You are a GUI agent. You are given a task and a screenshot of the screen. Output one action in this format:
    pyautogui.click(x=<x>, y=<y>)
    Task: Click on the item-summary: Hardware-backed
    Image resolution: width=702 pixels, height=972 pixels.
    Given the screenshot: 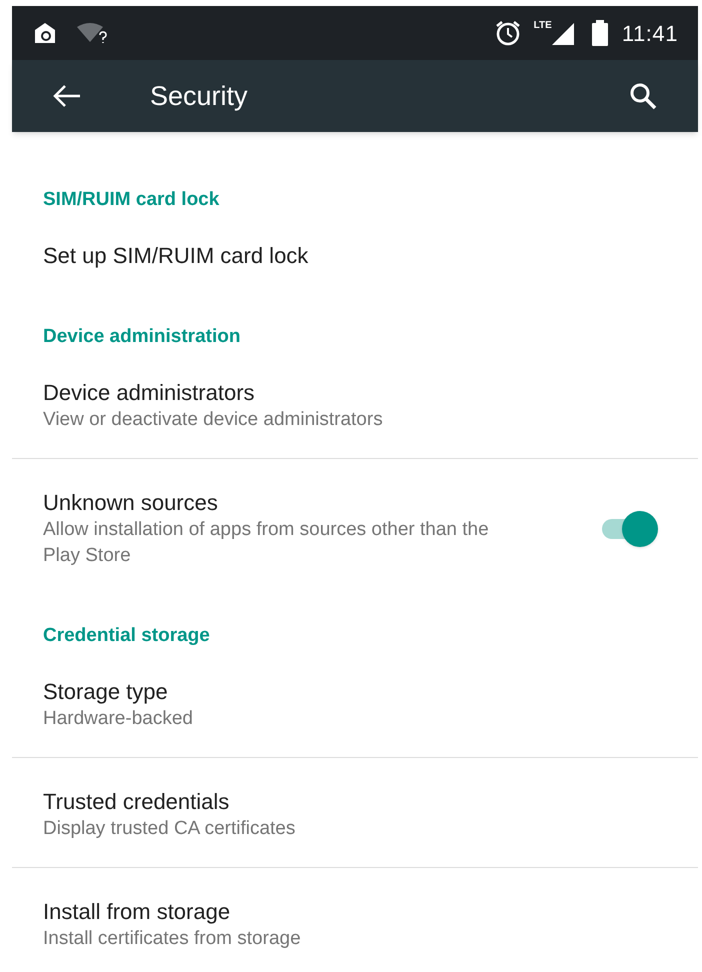 What is the action you would take?
    pyautogui.click(x=118, y=719)
    